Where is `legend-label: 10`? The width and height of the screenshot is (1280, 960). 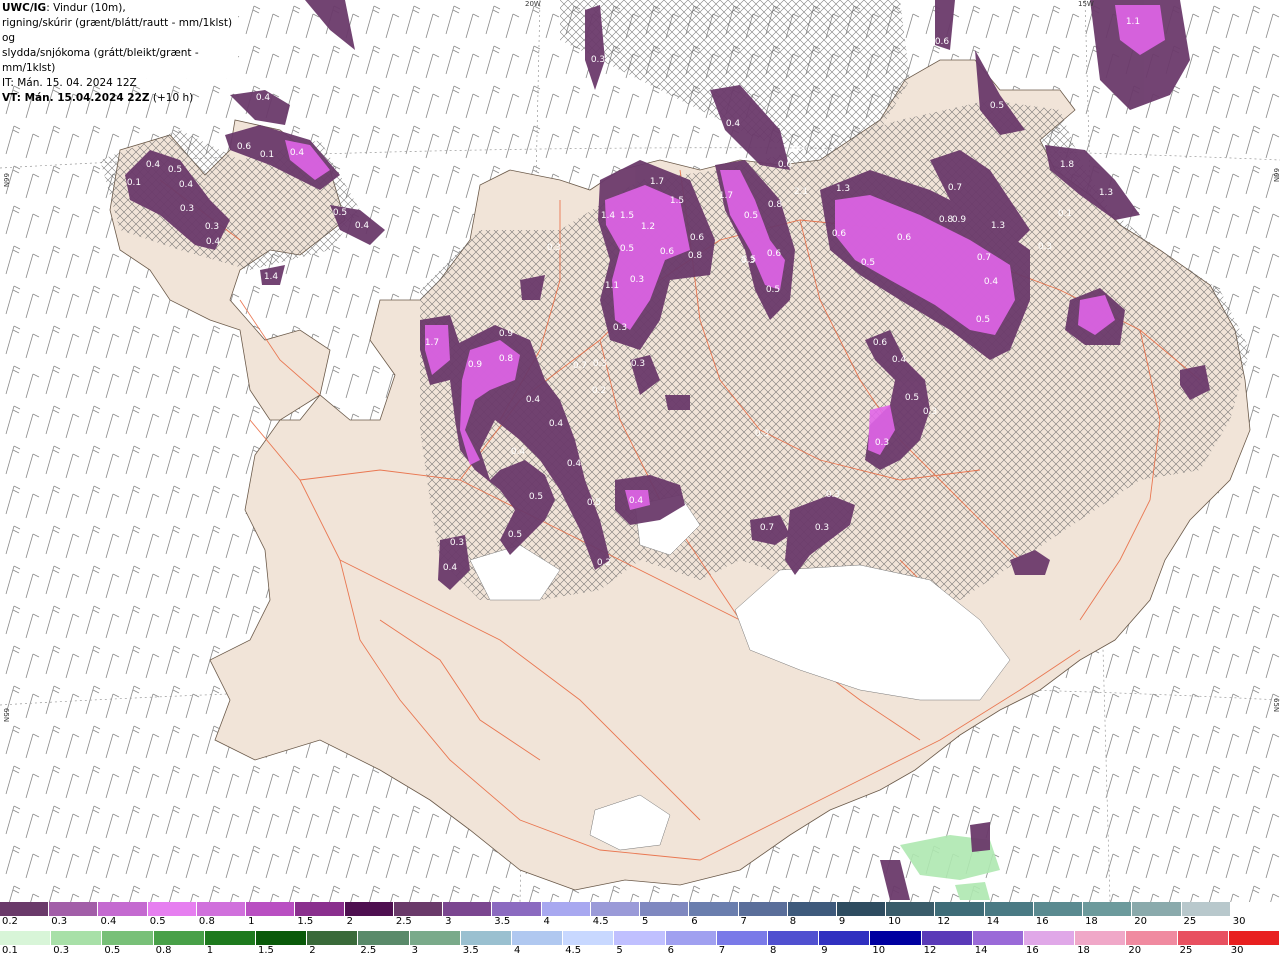 legend-label: 10 is located at coordinates (879, 950).